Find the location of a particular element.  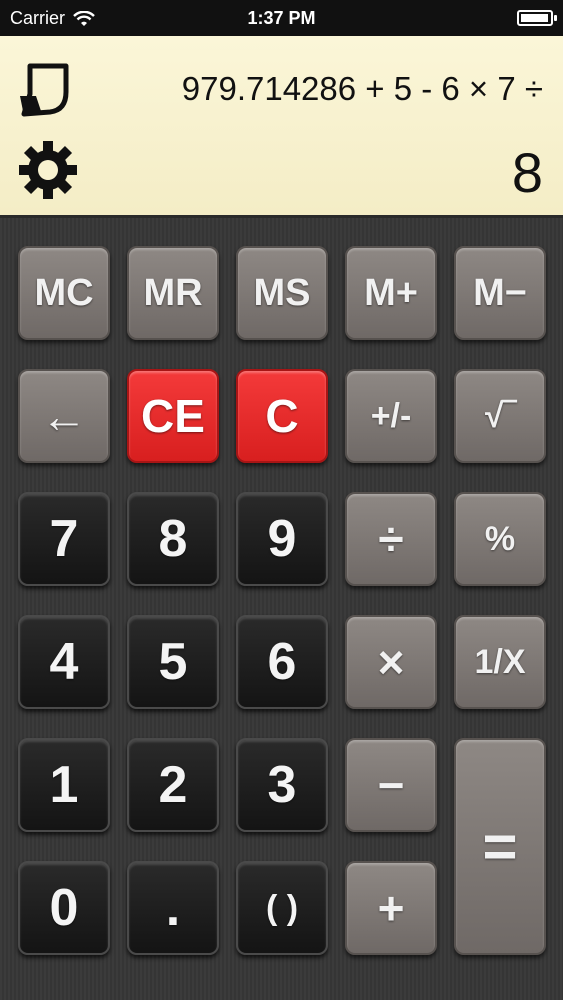

mr-label: MR is located at coordinates (173, 292).